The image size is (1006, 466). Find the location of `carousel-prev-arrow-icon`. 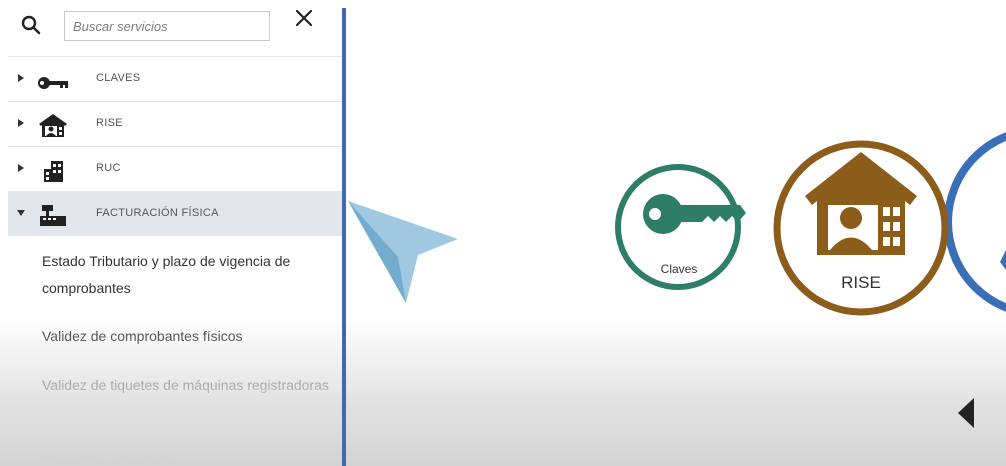

carousel-prev-arrow-icon is located at coordinates (966, 413).